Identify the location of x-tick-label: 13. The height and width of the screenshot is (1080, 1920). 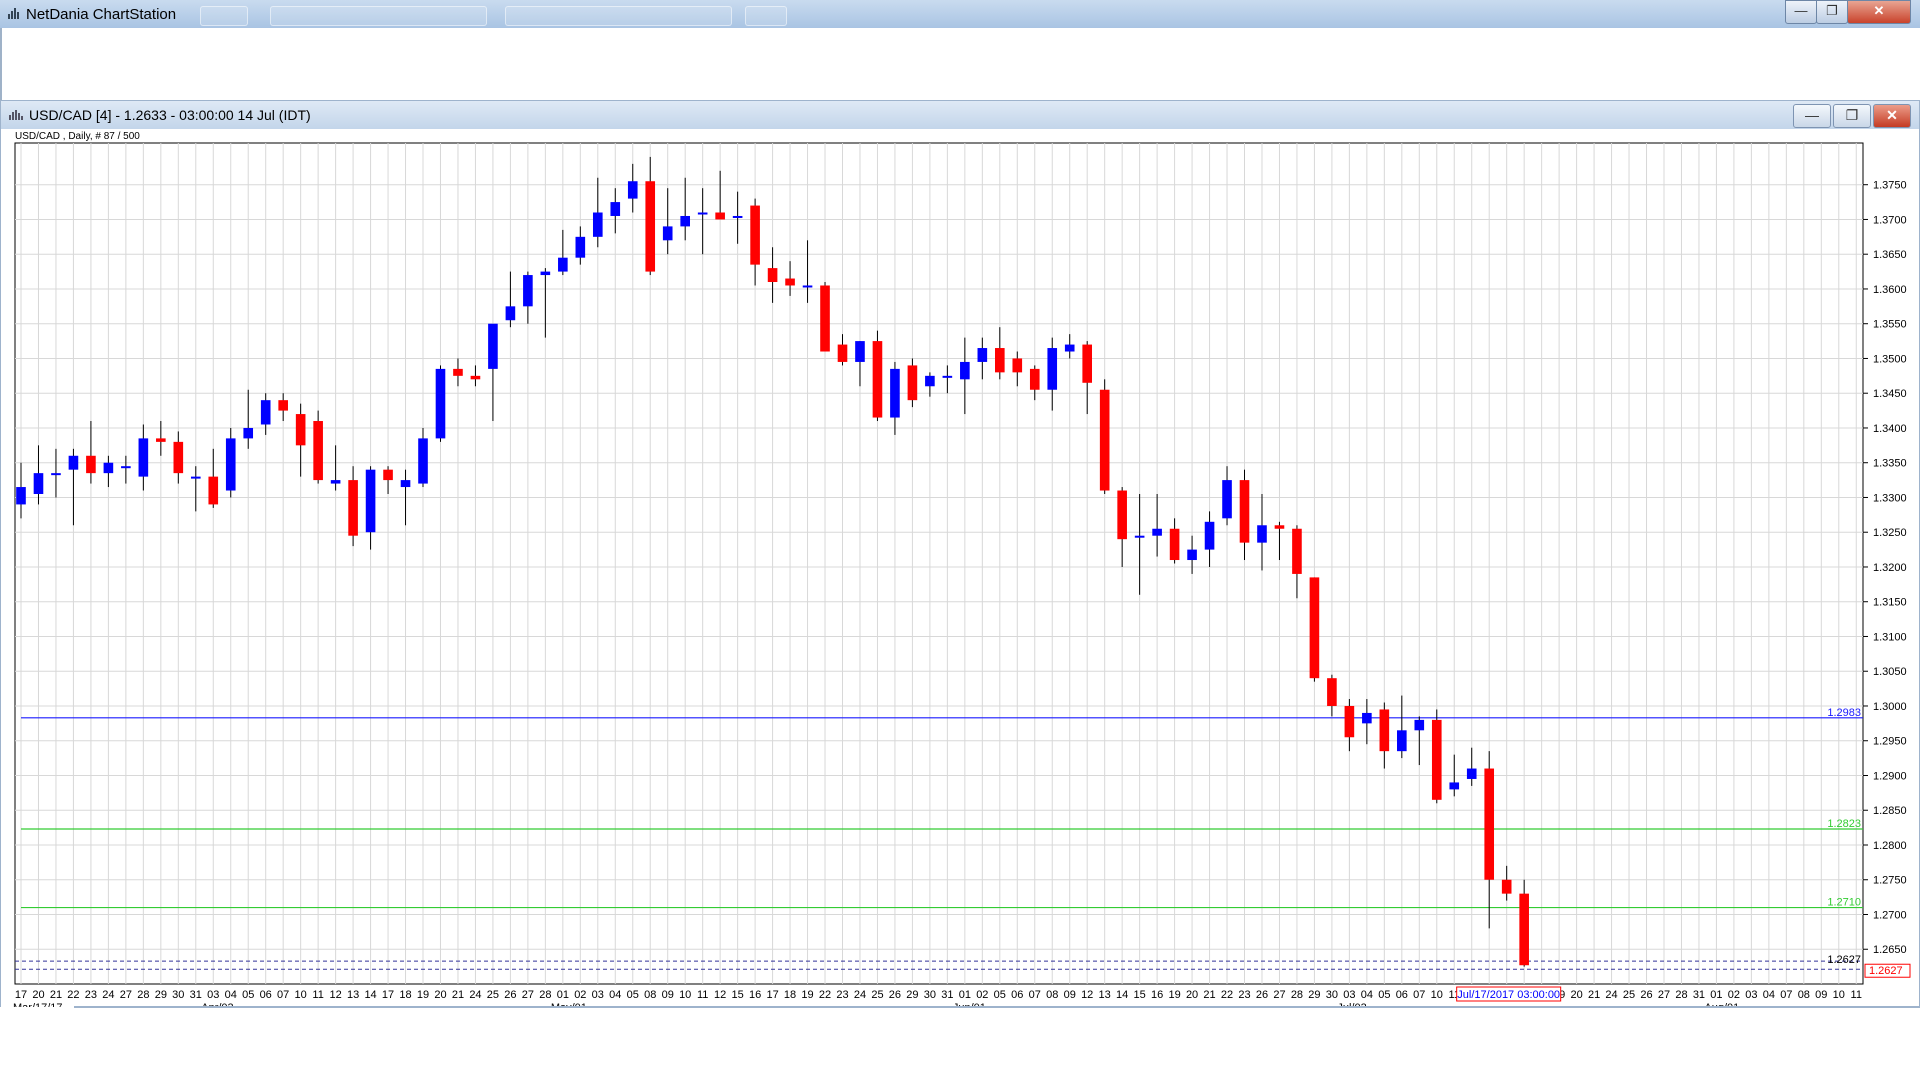
(1105, 995).